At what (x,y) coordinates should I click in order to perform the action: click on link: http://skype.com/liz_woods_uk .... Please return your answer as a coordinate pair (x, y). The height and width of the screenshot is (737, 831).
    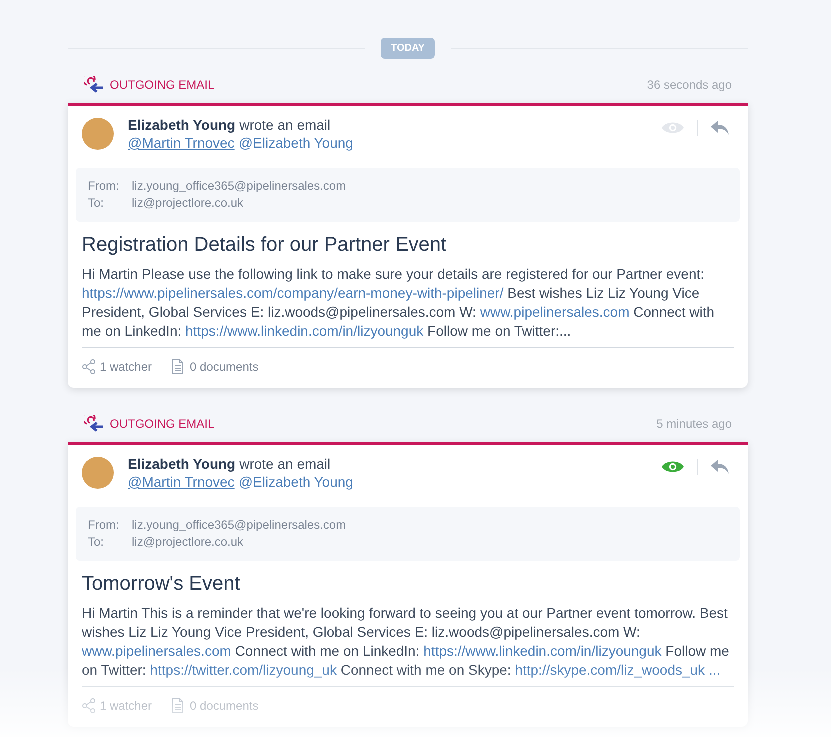
    Looking at the image, I should click on (618, 670).